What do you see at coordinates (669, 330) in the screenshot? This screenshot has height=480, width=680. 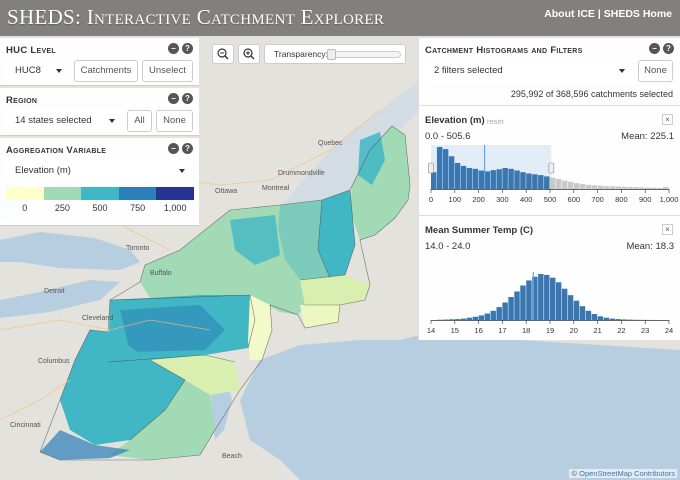 I see `x-tick-label: 24` at bounding box center [669, 330].